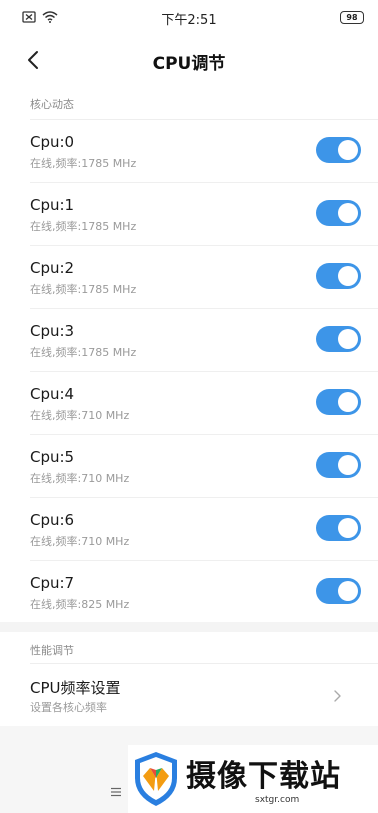 This screenshot has height=813, width=378. Describe the element at coordinates (189, 20) in the screenshot. I see `status-time: 下午2:51` at that location.